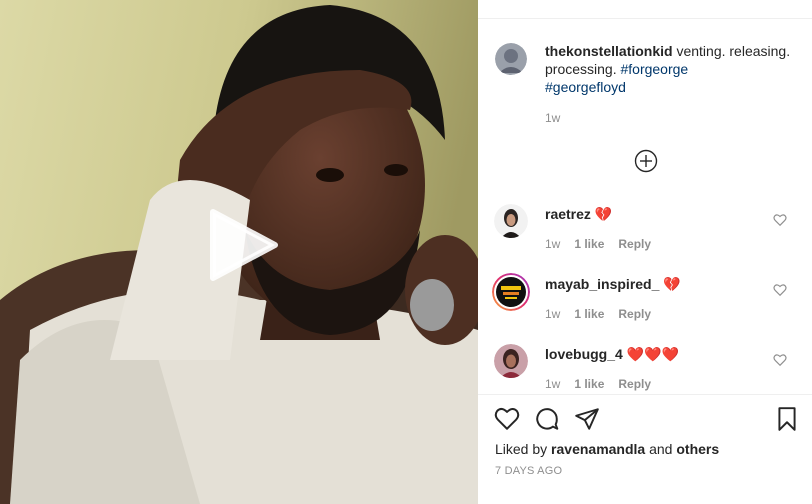 This screenshot has width=812, height=504. Describe the element at coordinates (609, 51) in the screenshot. I see `author-username: thekonstellationkid` at that location.